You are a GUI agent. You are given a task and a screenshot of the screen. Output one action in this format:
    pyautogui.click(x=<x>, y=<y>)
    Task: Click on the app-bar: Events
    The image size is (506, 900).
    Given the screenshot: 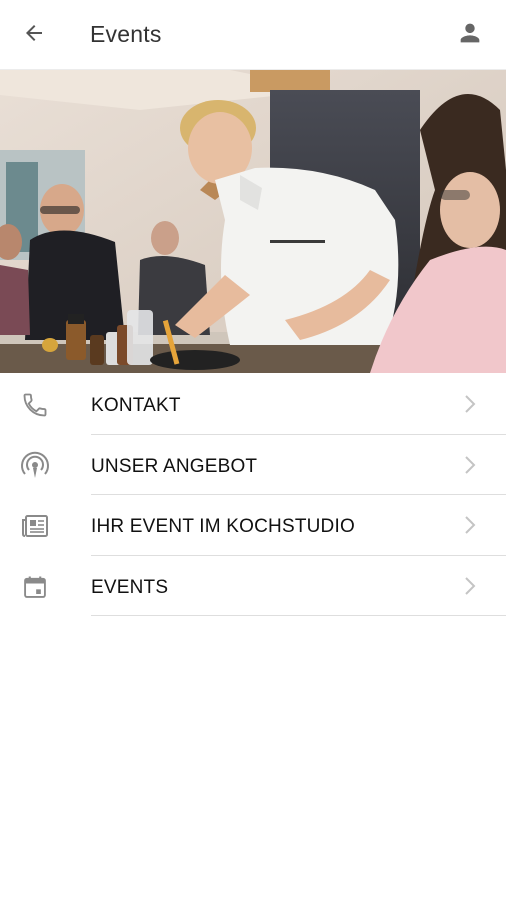 What is the action you would take?
    pyautogui.click(x=253, y=35)
    